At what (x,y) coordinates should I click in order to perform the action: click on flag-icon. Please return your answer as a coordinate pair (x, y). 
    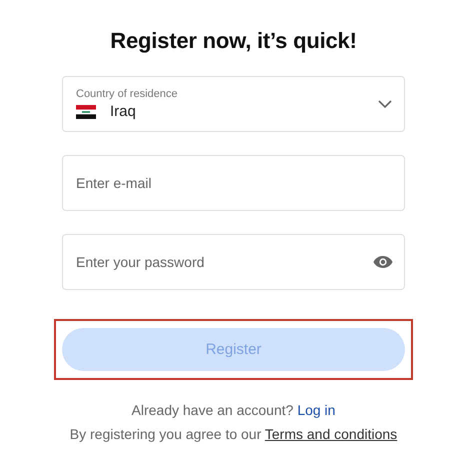
    Looking at the image, I should click on (86, 111).